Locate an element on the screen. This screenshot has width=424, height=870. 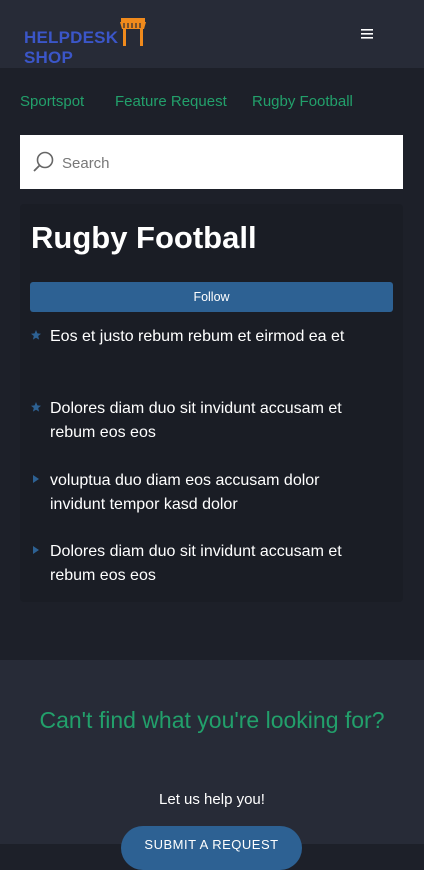
menu-button is located at coordinates (367, 34).